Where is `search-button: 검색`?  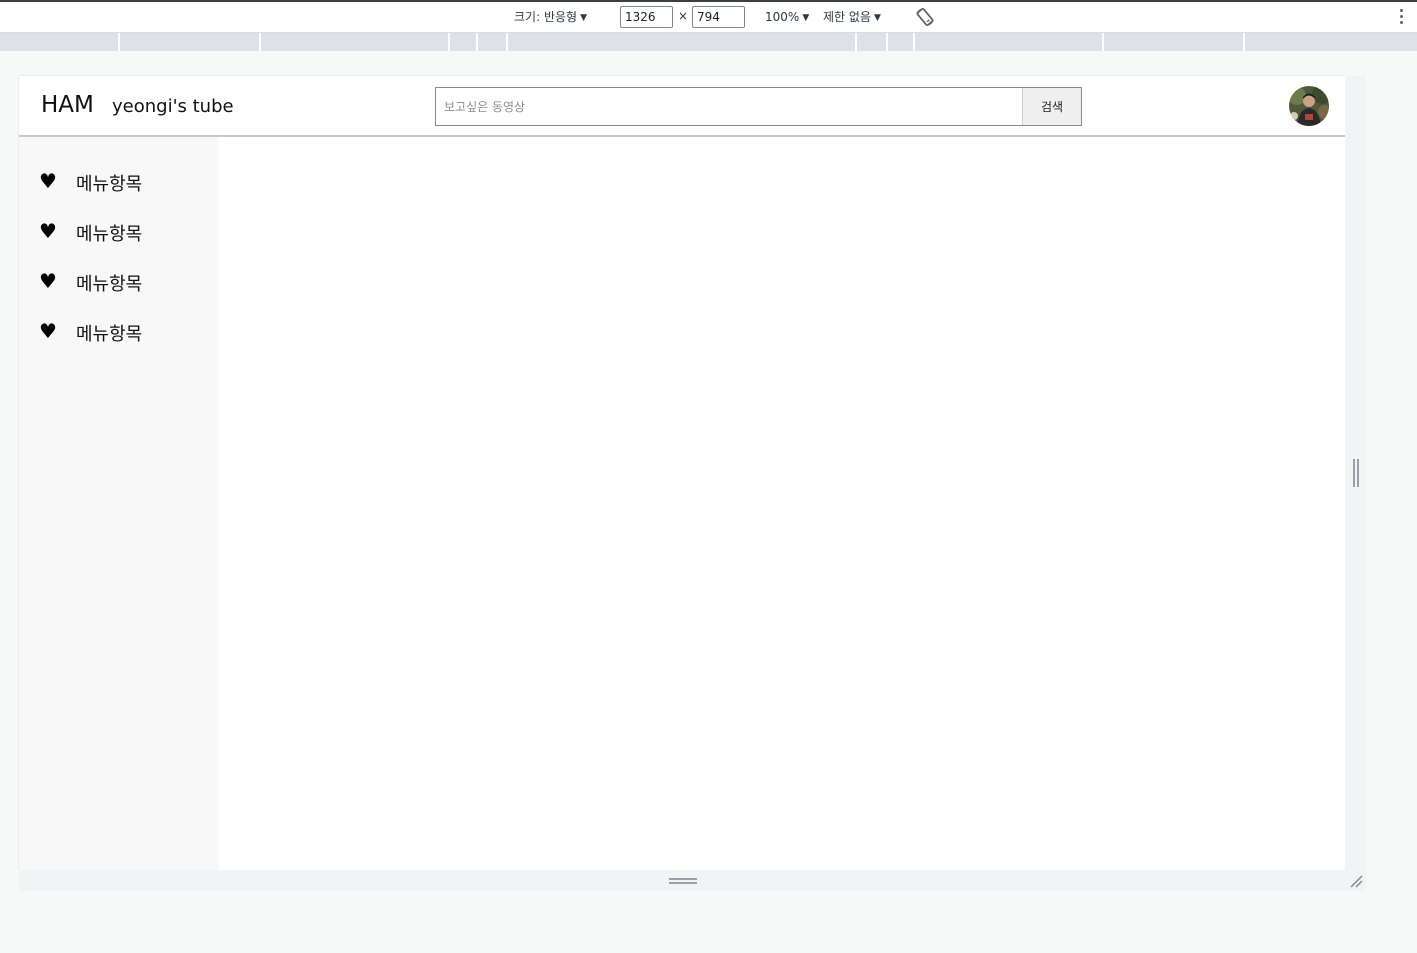
search-button: 검색 is located at coordinates (1051, 106).